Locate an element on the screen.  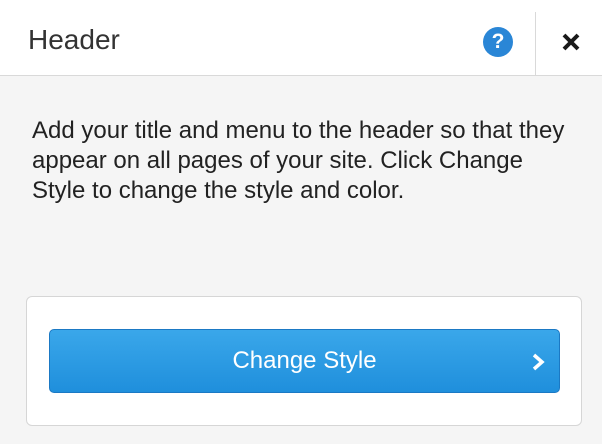
change-style-button: Change Style is located at coordinates (304, 361).